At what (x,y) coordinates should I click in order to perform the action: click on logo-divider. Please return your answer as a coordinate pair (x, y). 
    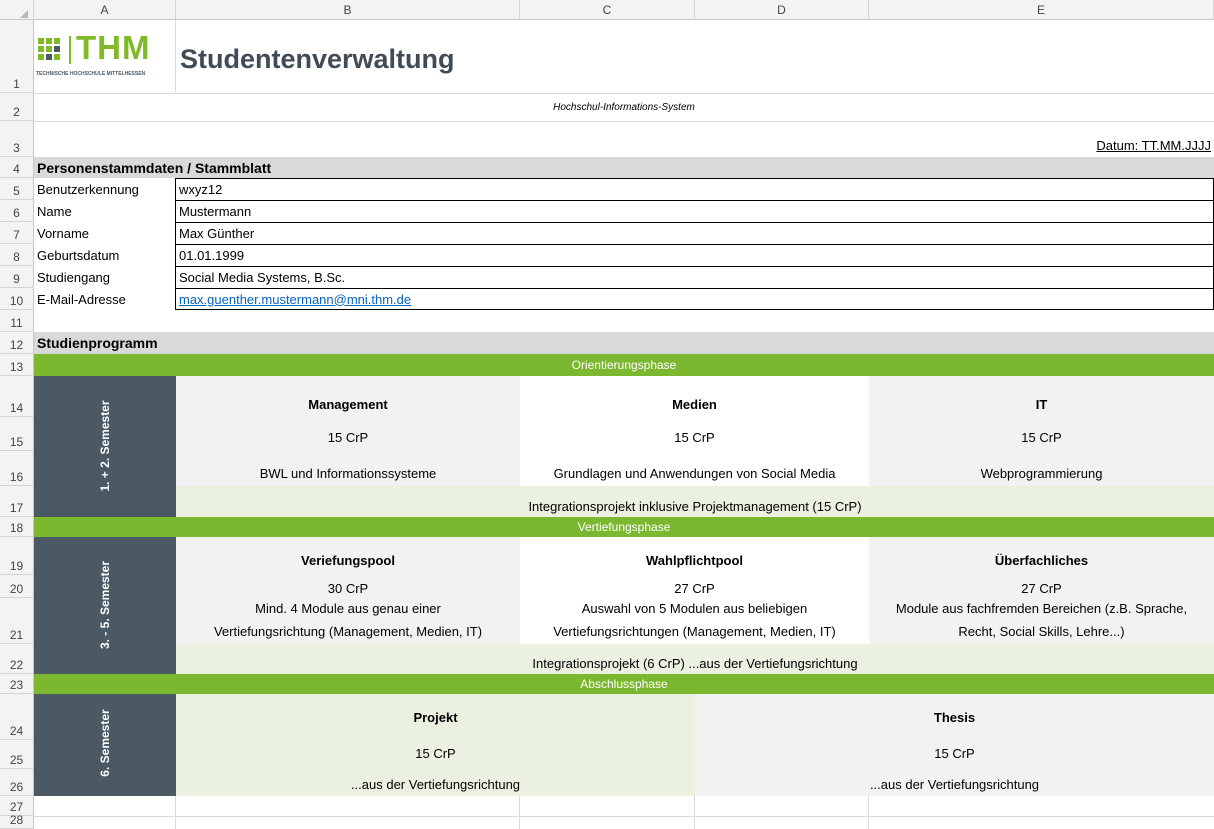
    Looking at the image, I should click on (70, 50).